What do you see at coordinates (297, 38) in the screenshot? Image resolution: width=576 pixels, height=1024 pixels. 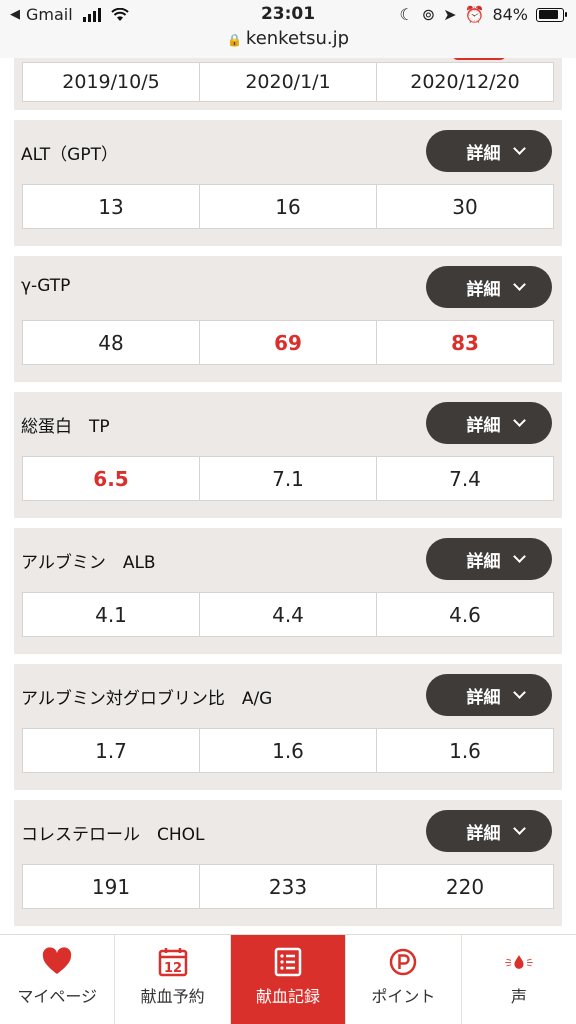 I see `url-text: kenketsu.jp` at bounding box center [297, 38].